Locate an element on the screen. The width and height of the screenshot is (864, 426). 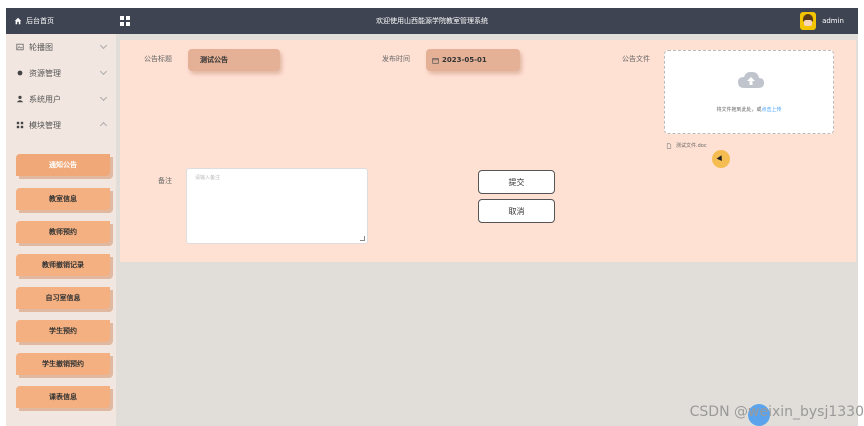
sidebar-item-label: 模块管理 is located at coordinates (45, 125).